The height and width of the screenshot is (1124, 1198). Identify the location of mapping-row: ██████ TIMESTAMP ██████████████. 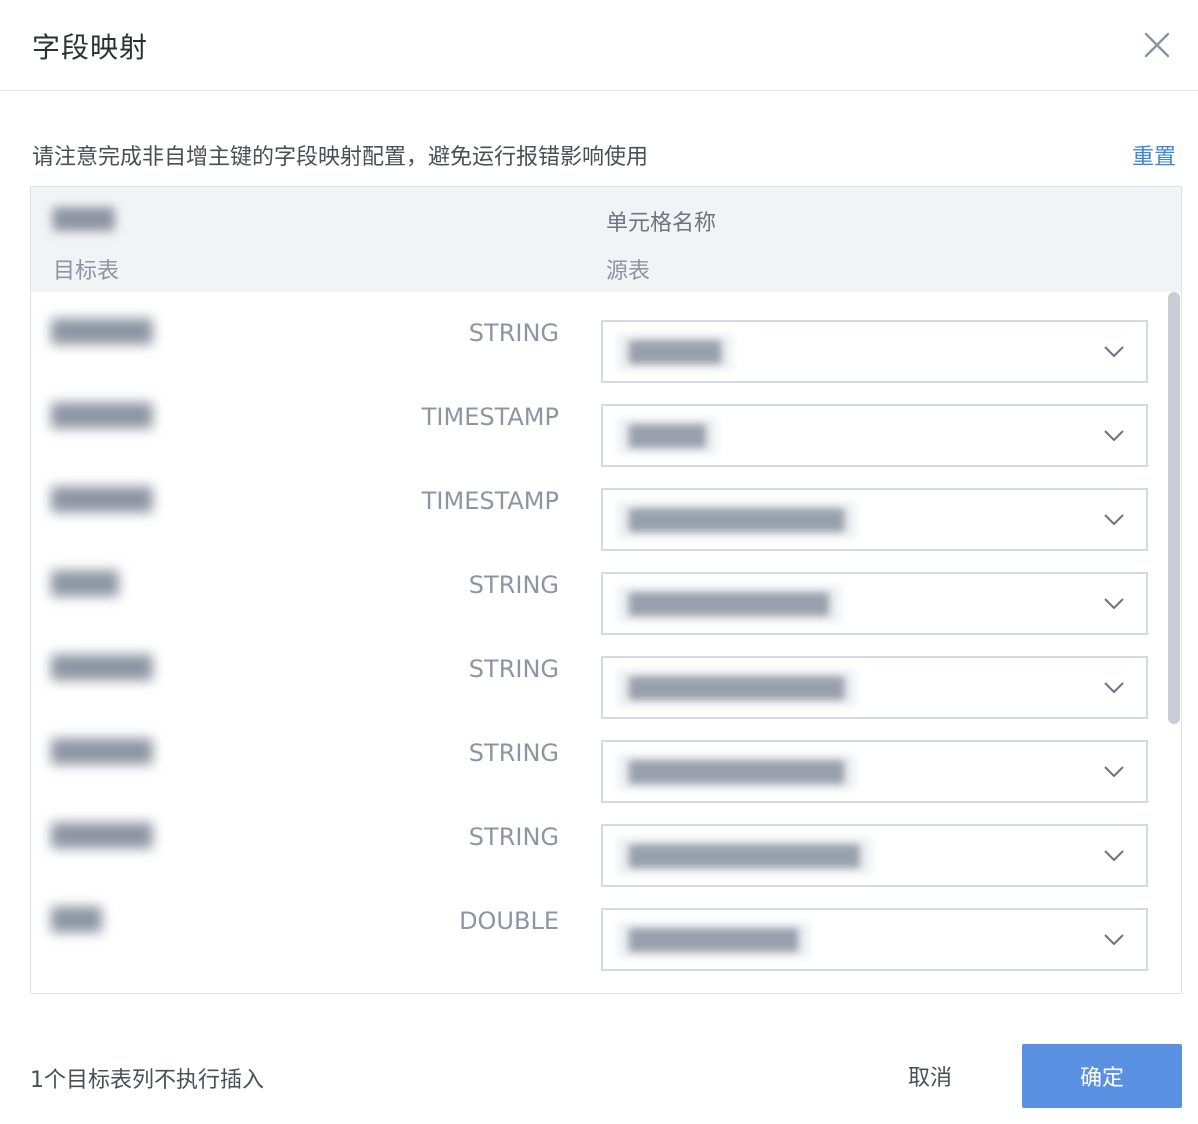
(606, 505).